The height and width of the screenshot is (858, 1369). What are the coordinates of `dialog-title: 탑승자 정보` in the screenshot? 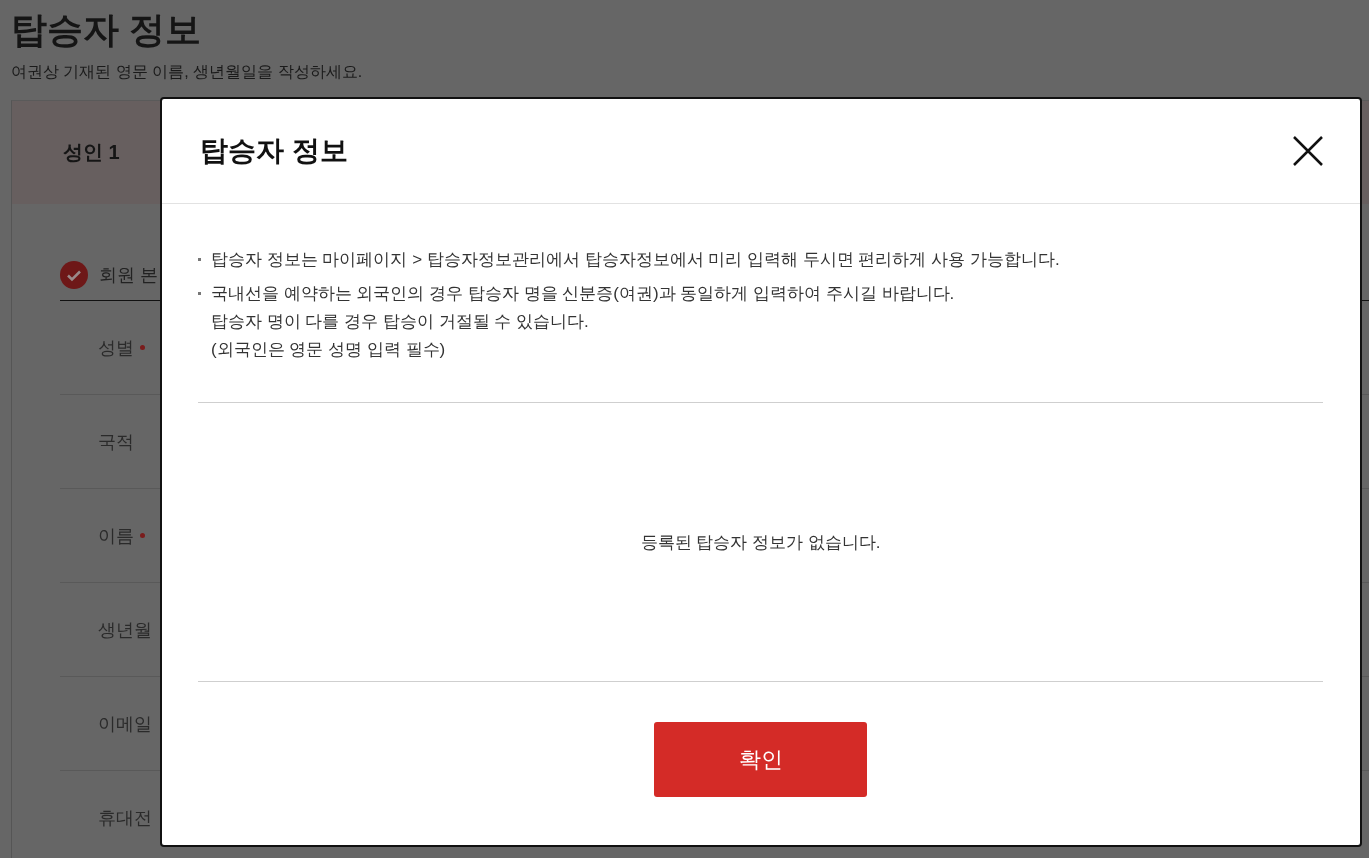 It's located at (274, 151).